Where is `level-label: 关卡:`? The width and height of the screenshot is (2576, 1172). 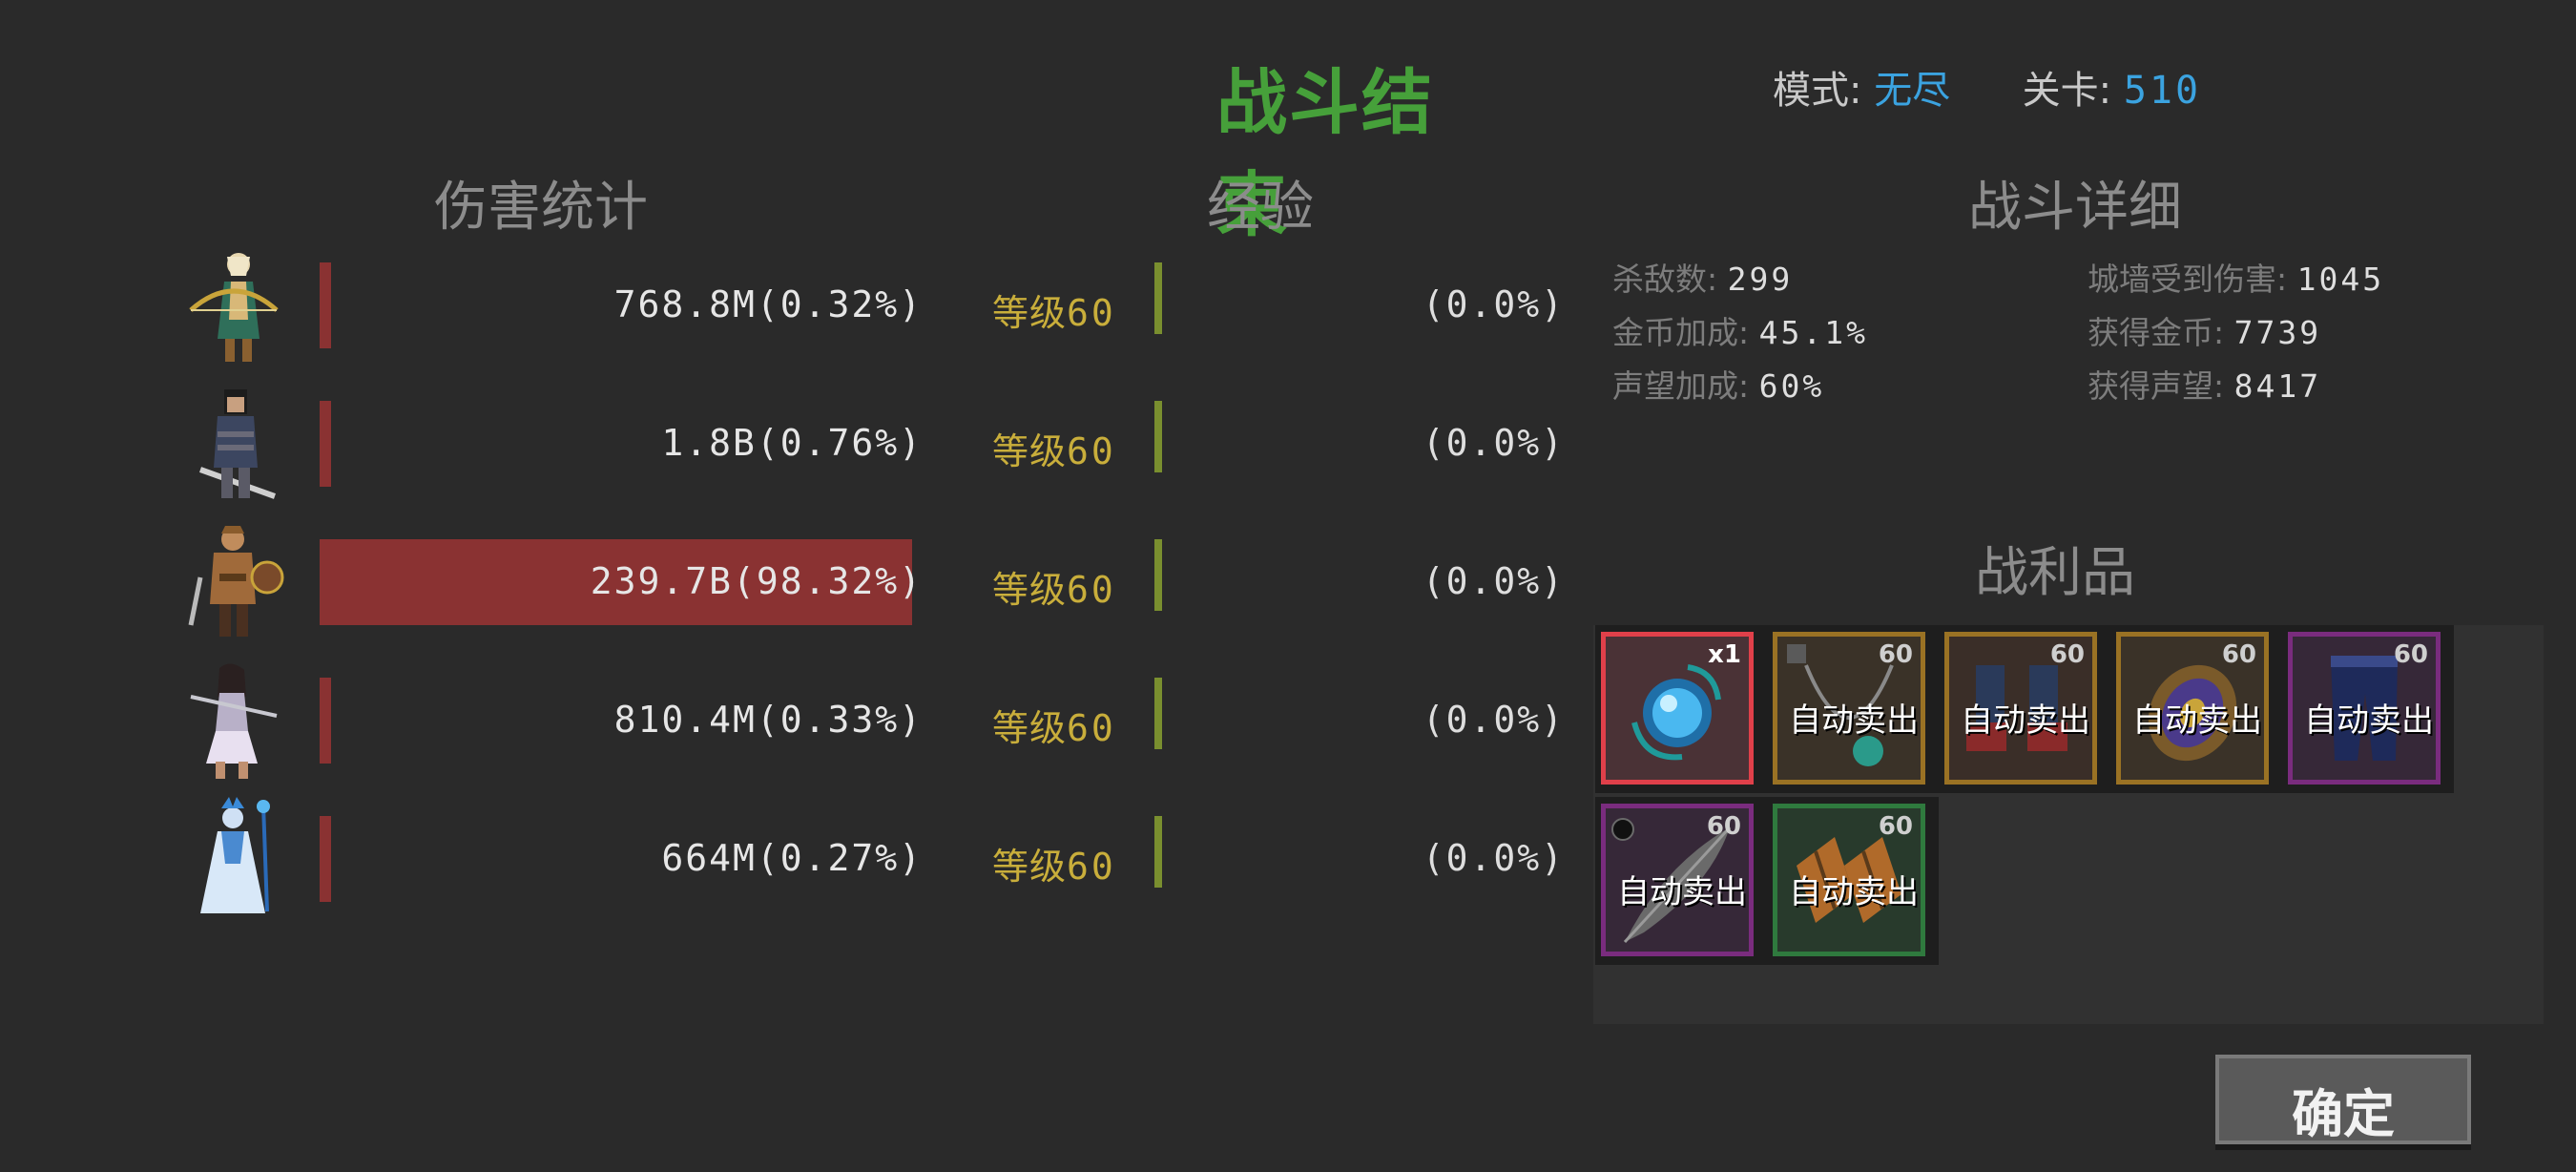 level-label: 关卡: is located at coordinates (2067, 91).